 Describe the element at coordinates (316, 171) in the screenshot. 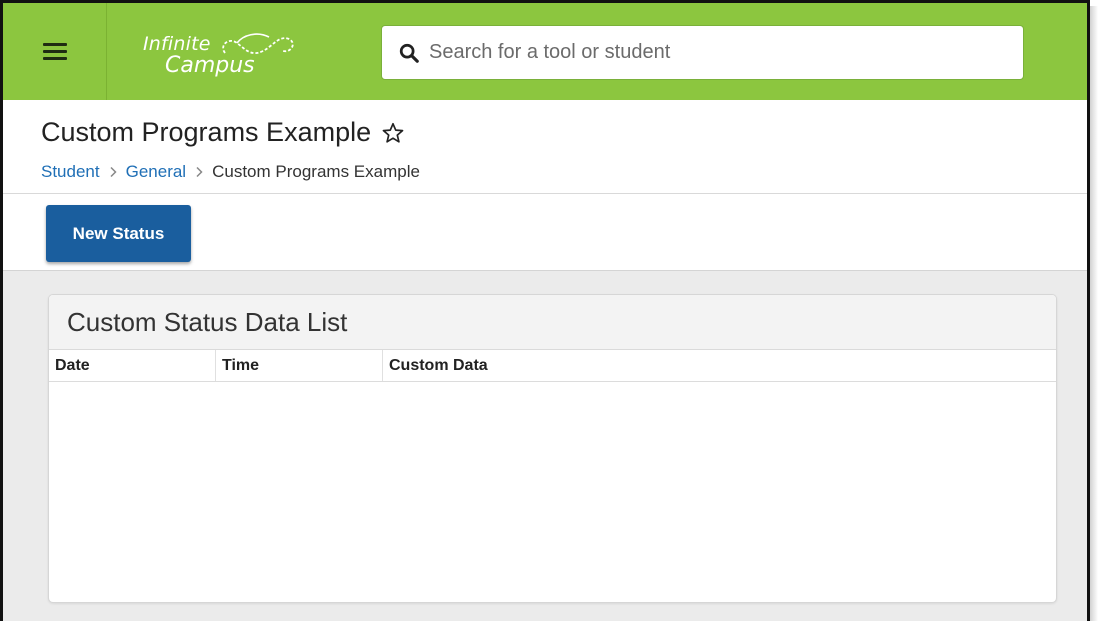

I see `breadcrumb-current: Custom Programs Example` at that location.